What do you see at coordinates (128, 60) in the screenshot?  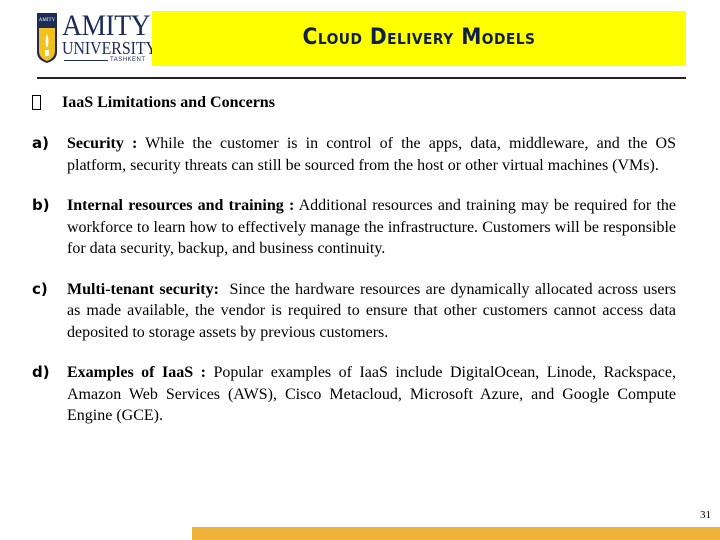 I see `logo-text-tashkent: TASHKENT` at bounding box center [128, 60].